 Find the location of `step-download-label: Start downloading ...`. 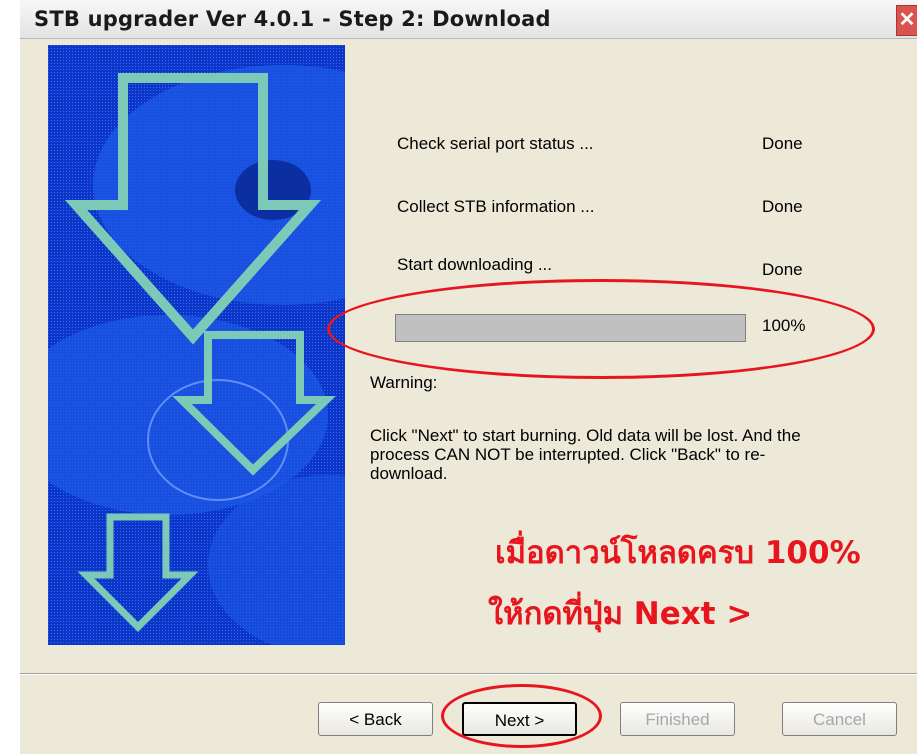

step-download-label: Start downloading ... is located at coordinates (474, 264).